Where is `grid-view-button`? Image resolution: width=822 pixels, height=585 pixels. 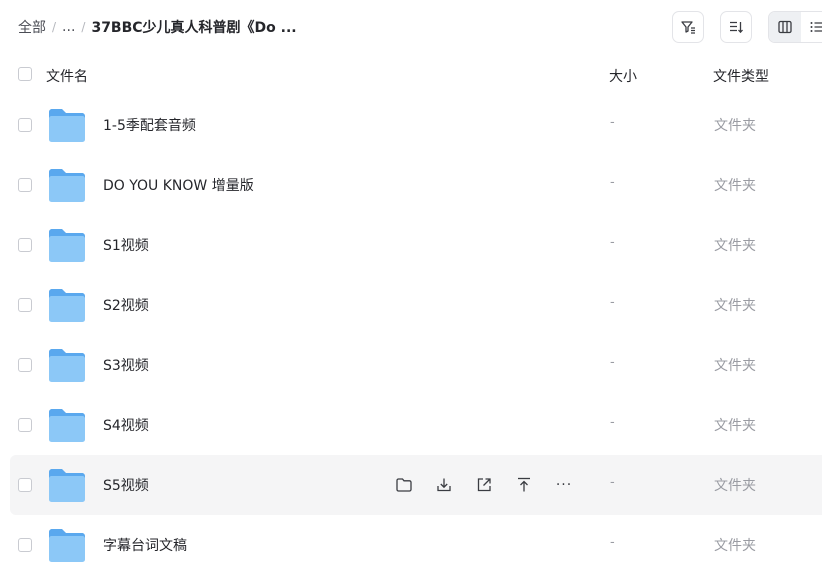
grid-view-button is located at coordinates (785, 27).